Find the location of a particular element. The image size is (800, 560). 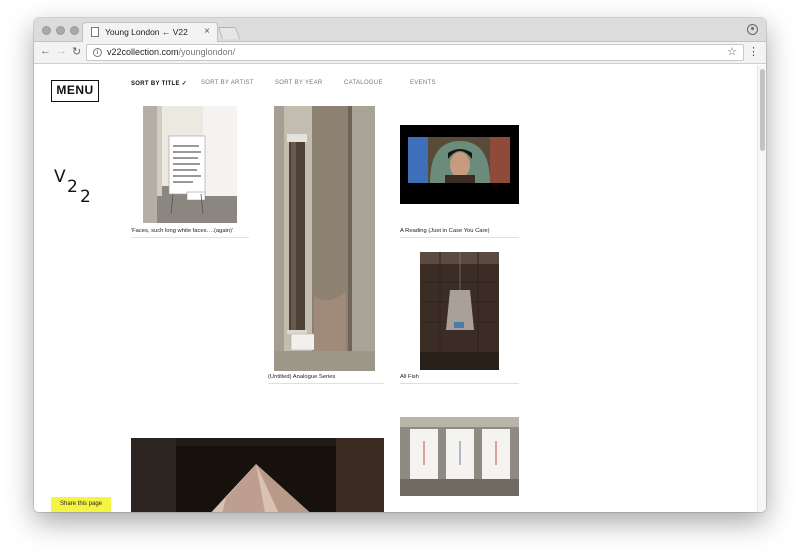

scrollbar-thumb is located at coordinates (762, 110).